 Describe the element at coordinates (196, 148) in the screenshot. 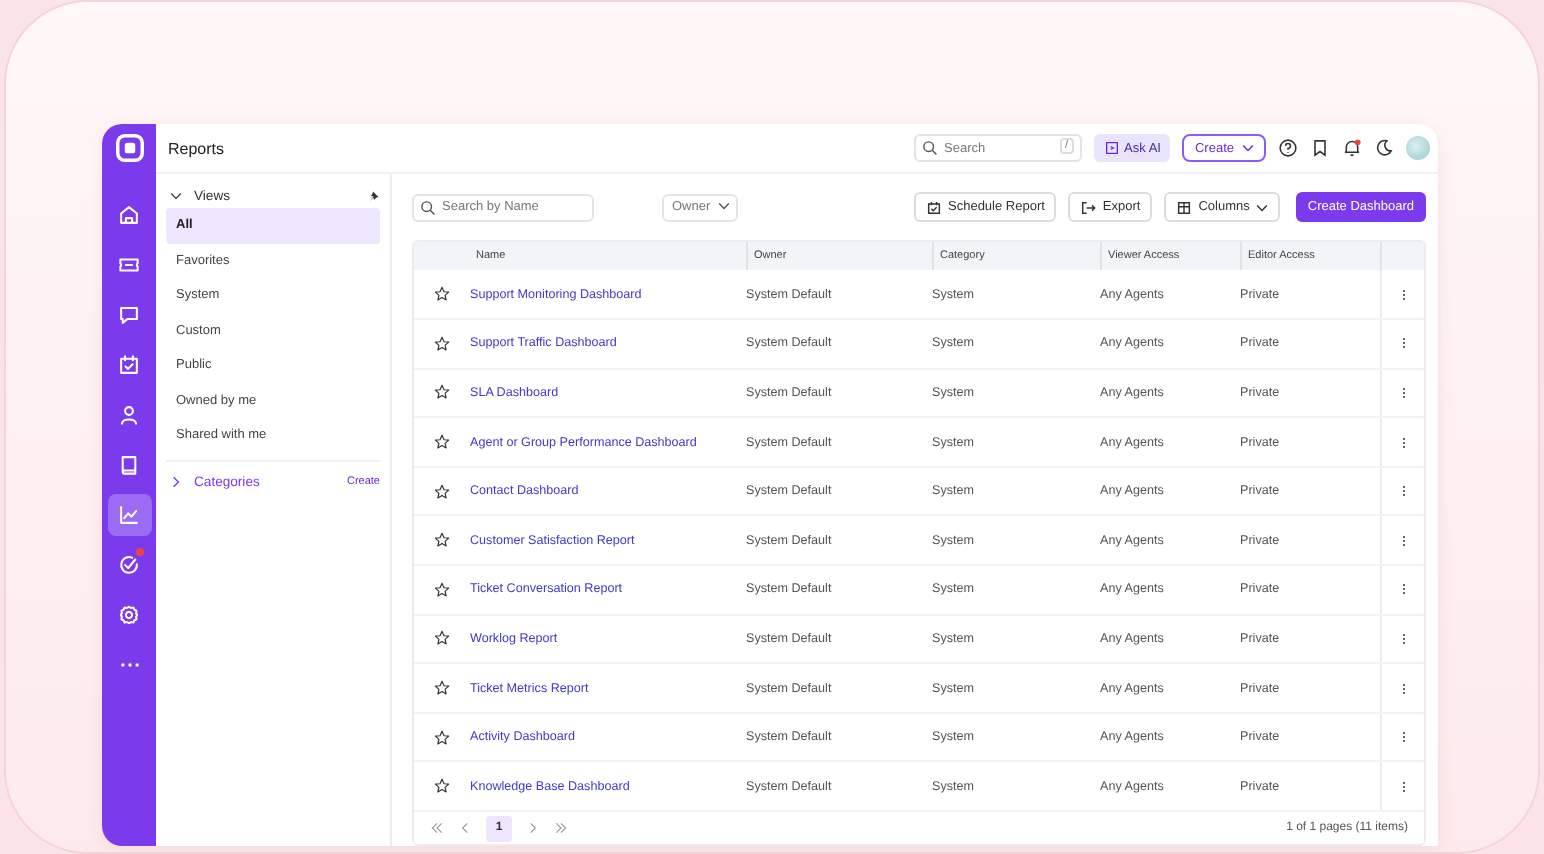

I see `page-title: Reports` at that location.